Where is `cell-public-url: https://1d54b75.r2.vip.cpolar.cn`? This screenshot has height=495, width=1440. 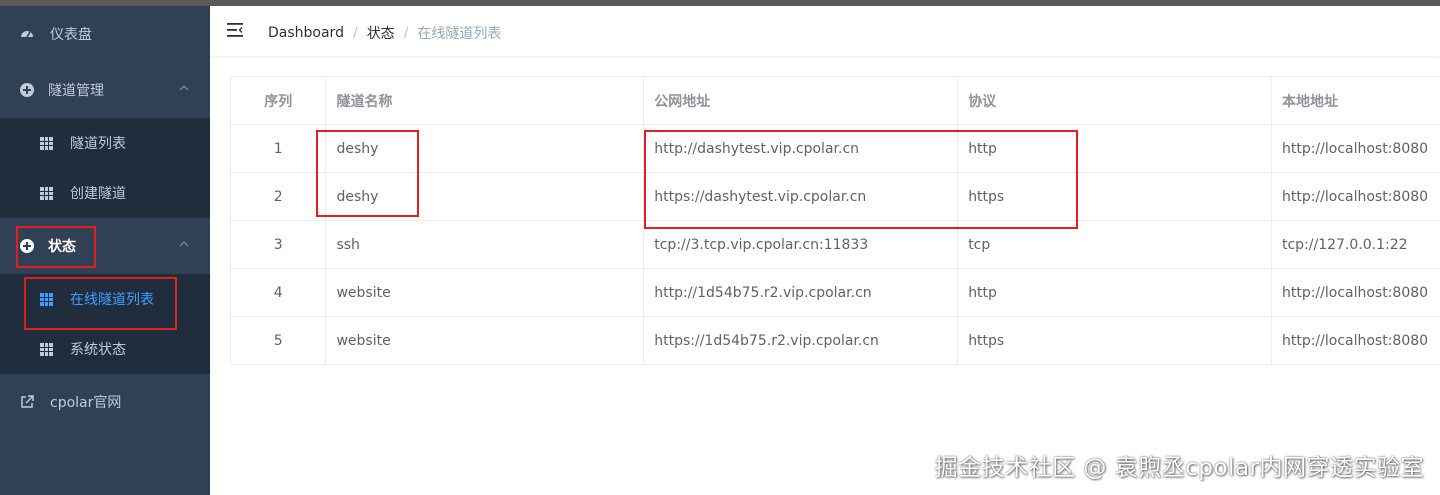
cell-public-url: https://1d54b75.r2.vip.cpolar.cn is located at coordinates (801, 340).